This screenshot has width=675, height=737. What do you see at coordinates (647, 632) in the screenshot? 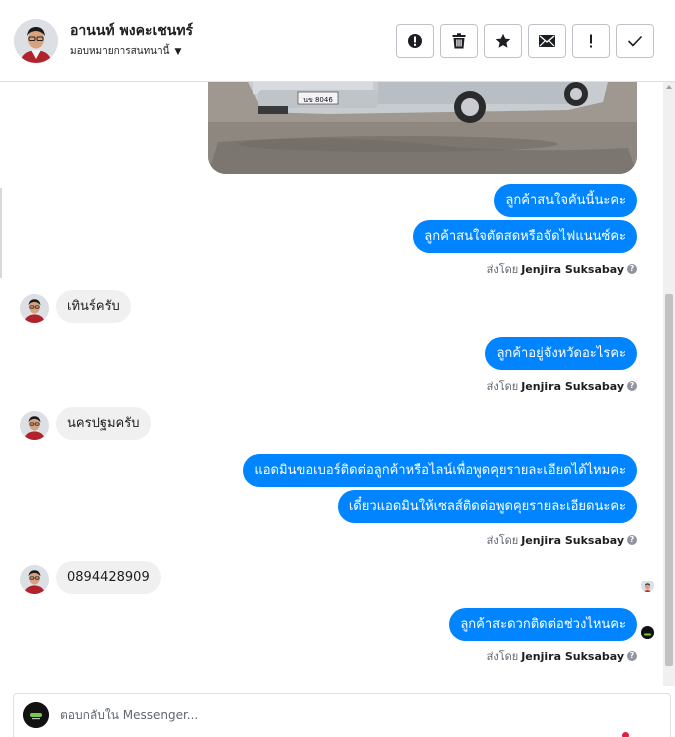
I see `page-delivered-icon` at bounding box center [647, 632].